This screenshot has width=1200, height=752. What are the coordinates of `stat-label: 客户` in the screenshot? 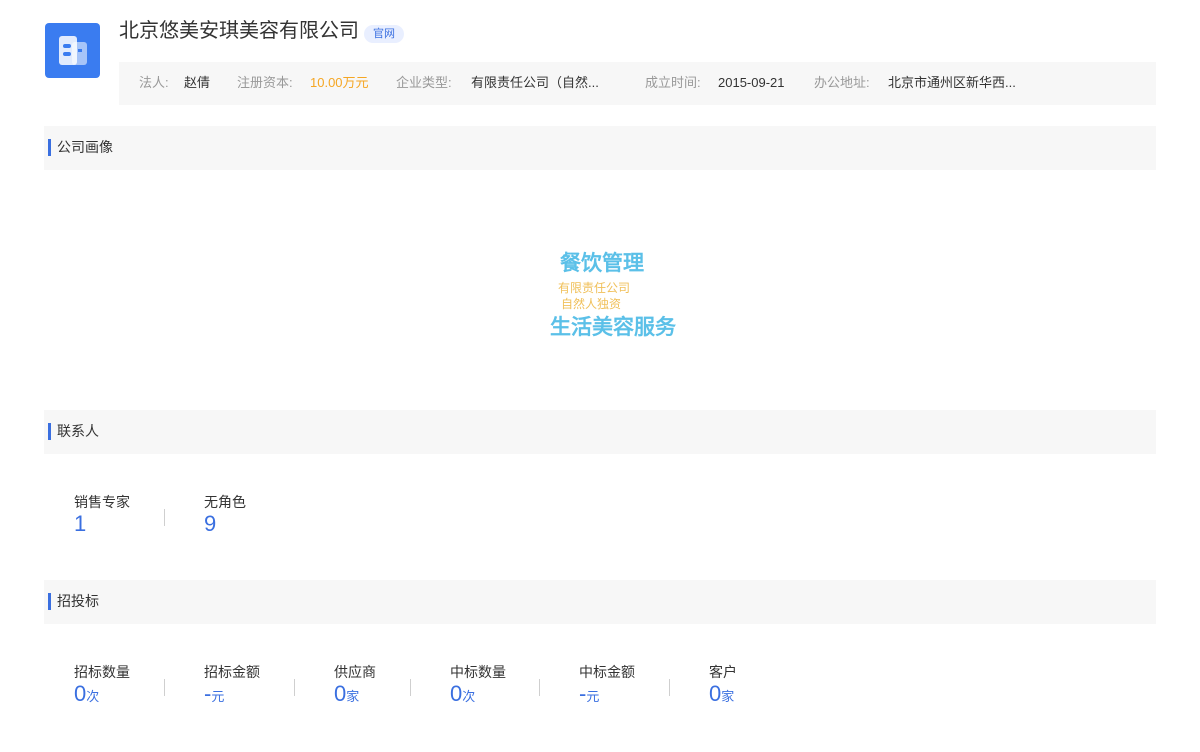 It's located at (723, 672).